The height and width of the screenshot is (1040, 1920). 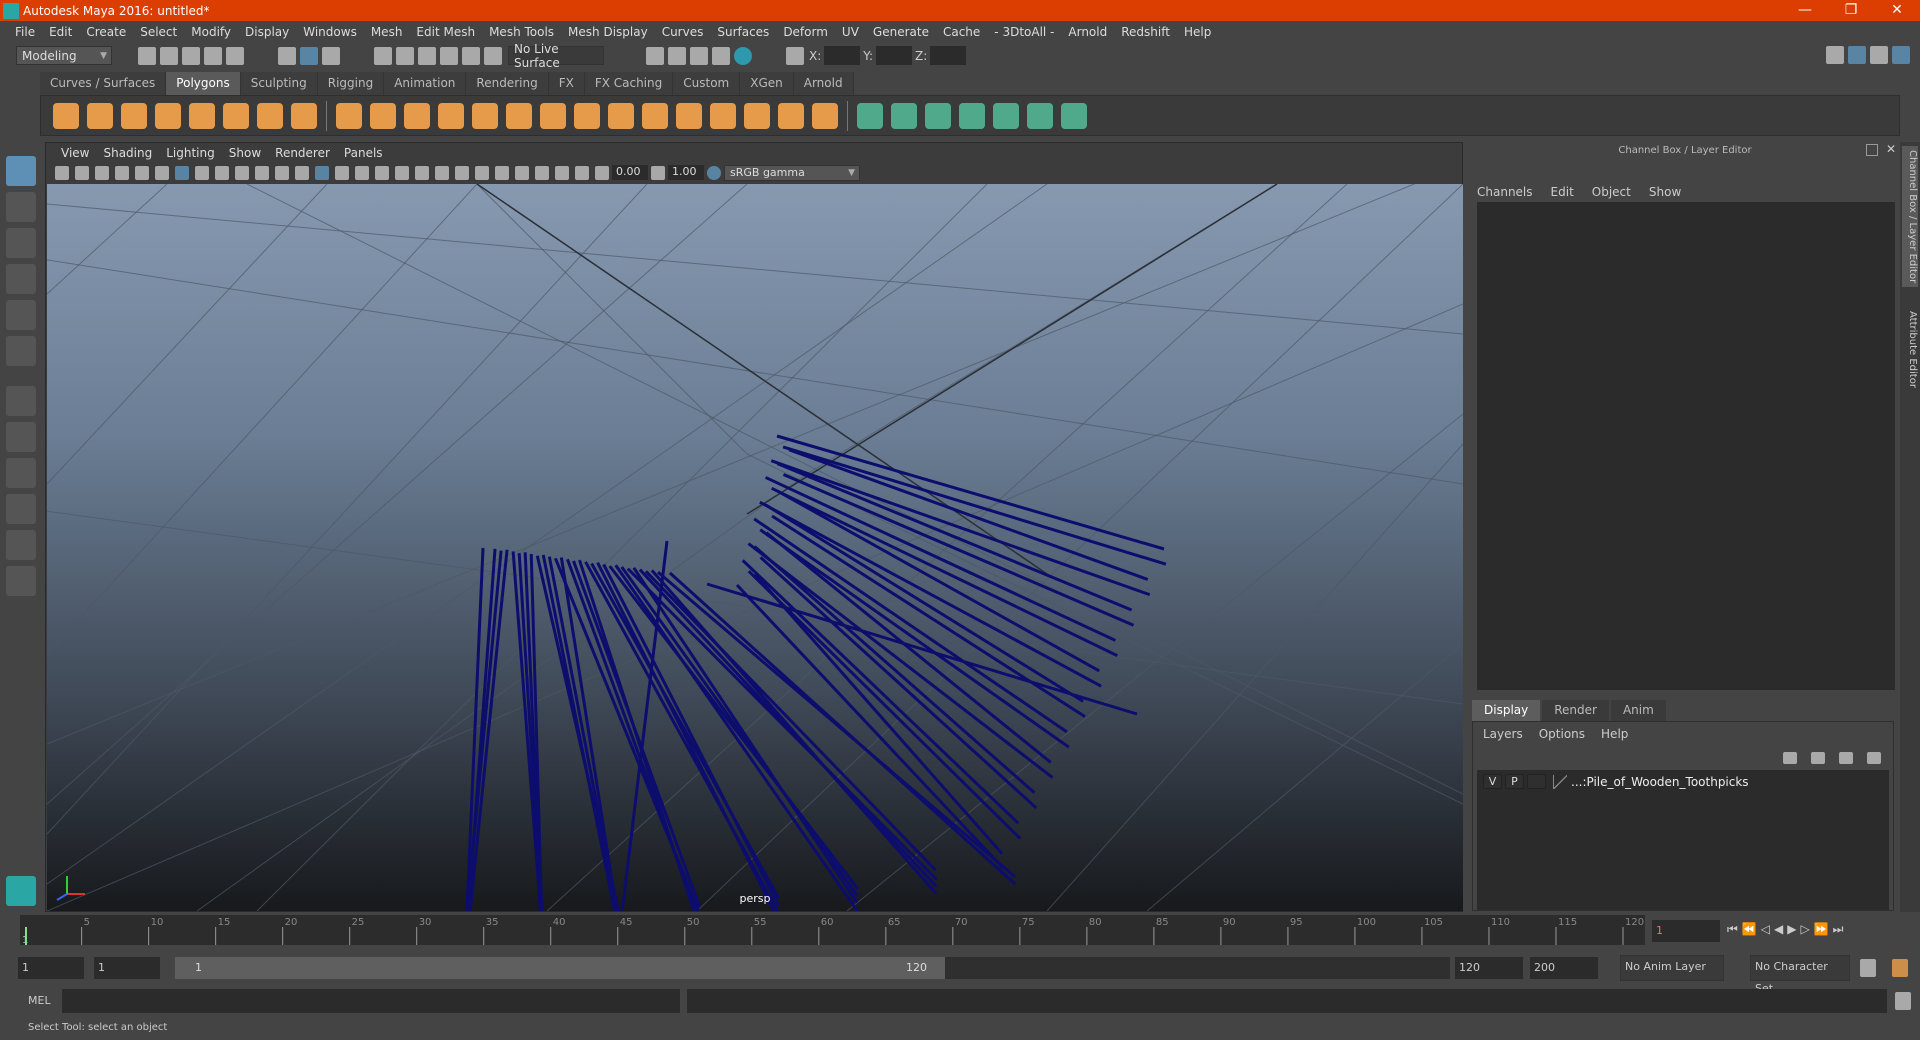 What do you see at coordinates (383, 115) in the screenshot?
I see `separate-icon` at bounding box center [383, 115].